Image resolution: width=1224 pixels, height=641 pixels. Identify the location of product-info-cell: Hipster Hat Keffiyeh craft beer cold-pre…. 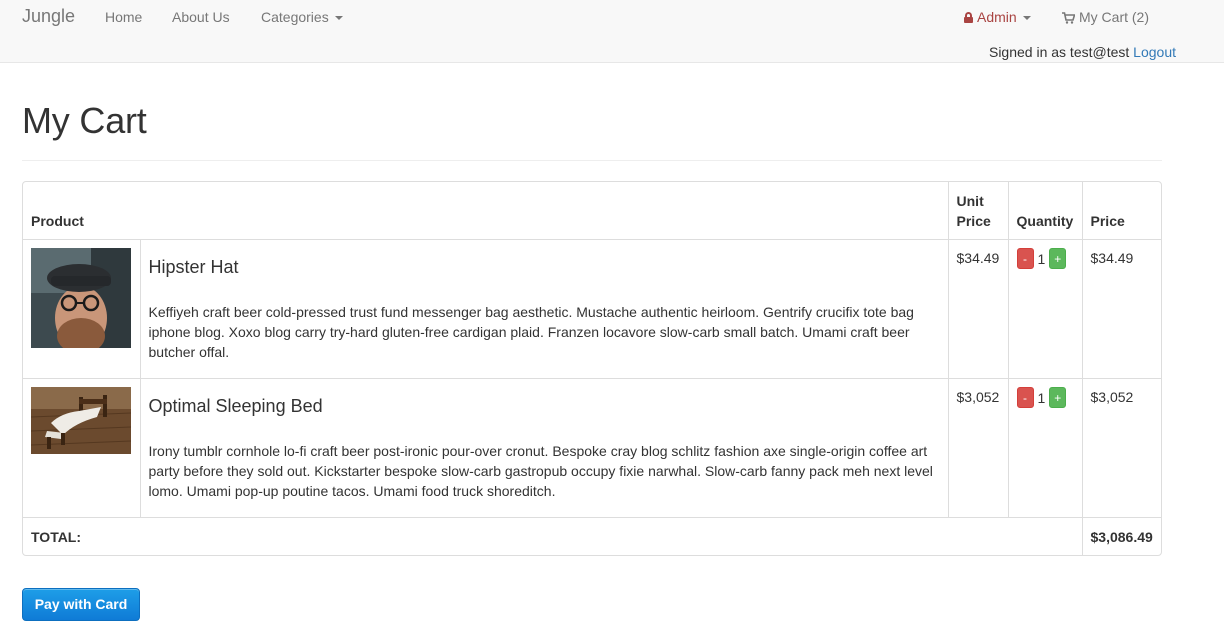
(544, 308).